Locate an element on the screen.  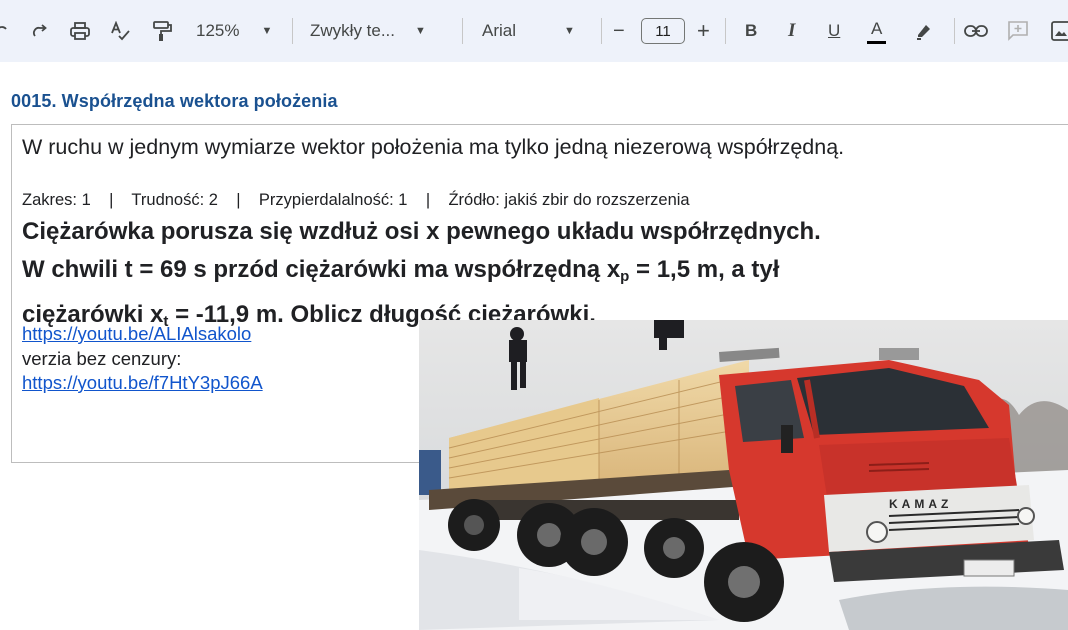
minus-icon: − is located at coordinates (619, 30).